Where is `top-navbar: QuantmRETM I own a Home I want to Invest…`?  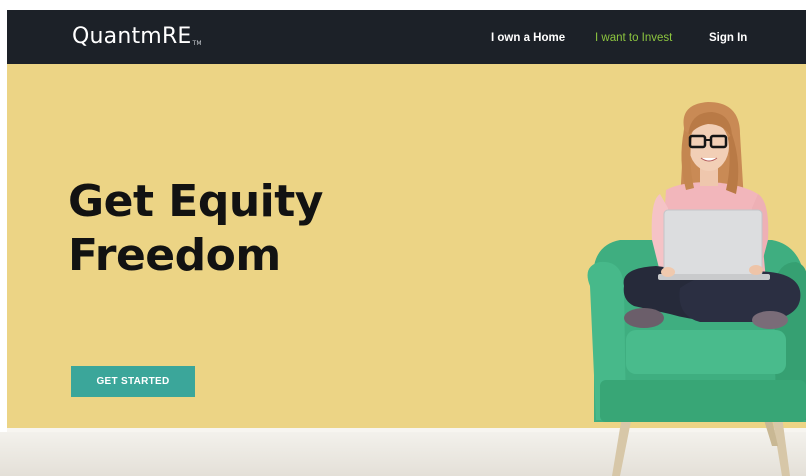 top-navbar: QuantmRETM I own a Home I want to Invest… is located at coordinates (406, 37).